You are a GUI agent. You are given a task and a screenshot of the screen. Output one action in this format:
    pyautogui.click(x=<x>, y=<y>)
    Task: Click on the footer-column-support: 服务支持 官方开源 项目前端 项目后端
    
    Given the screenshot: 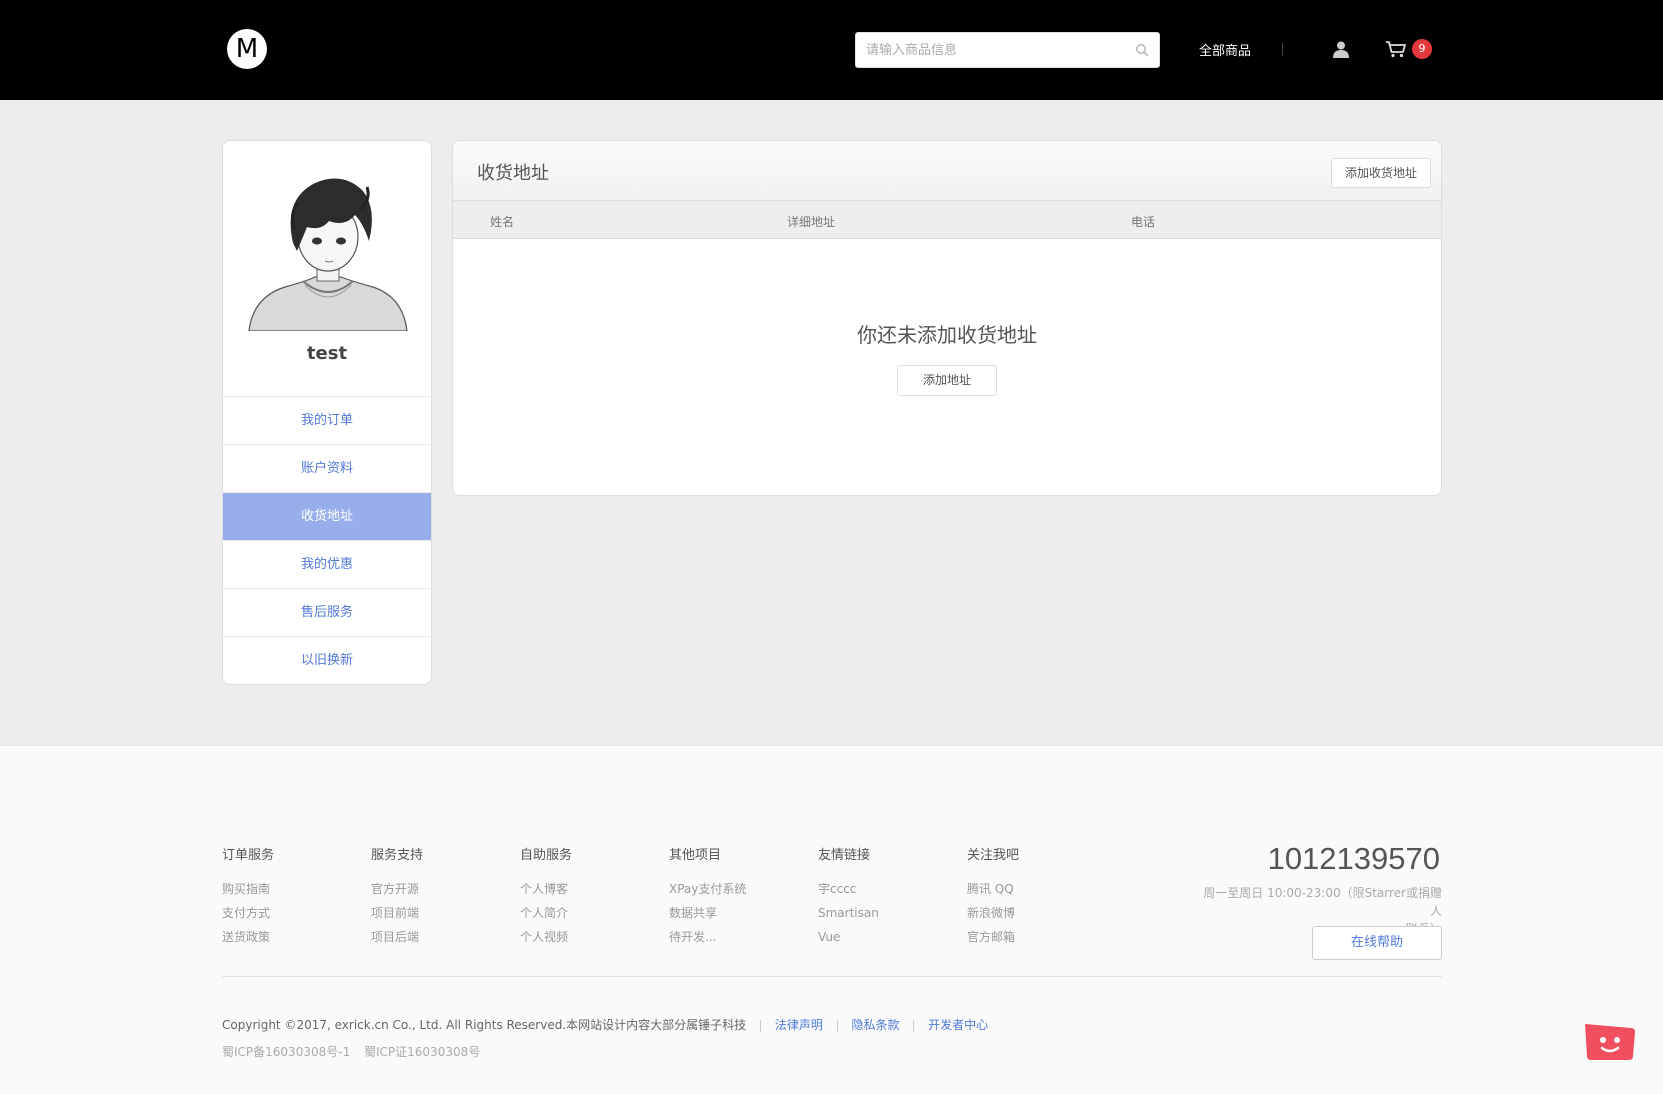 What is the action you would take?
    pyautogui.click(x=436, y=896)
    